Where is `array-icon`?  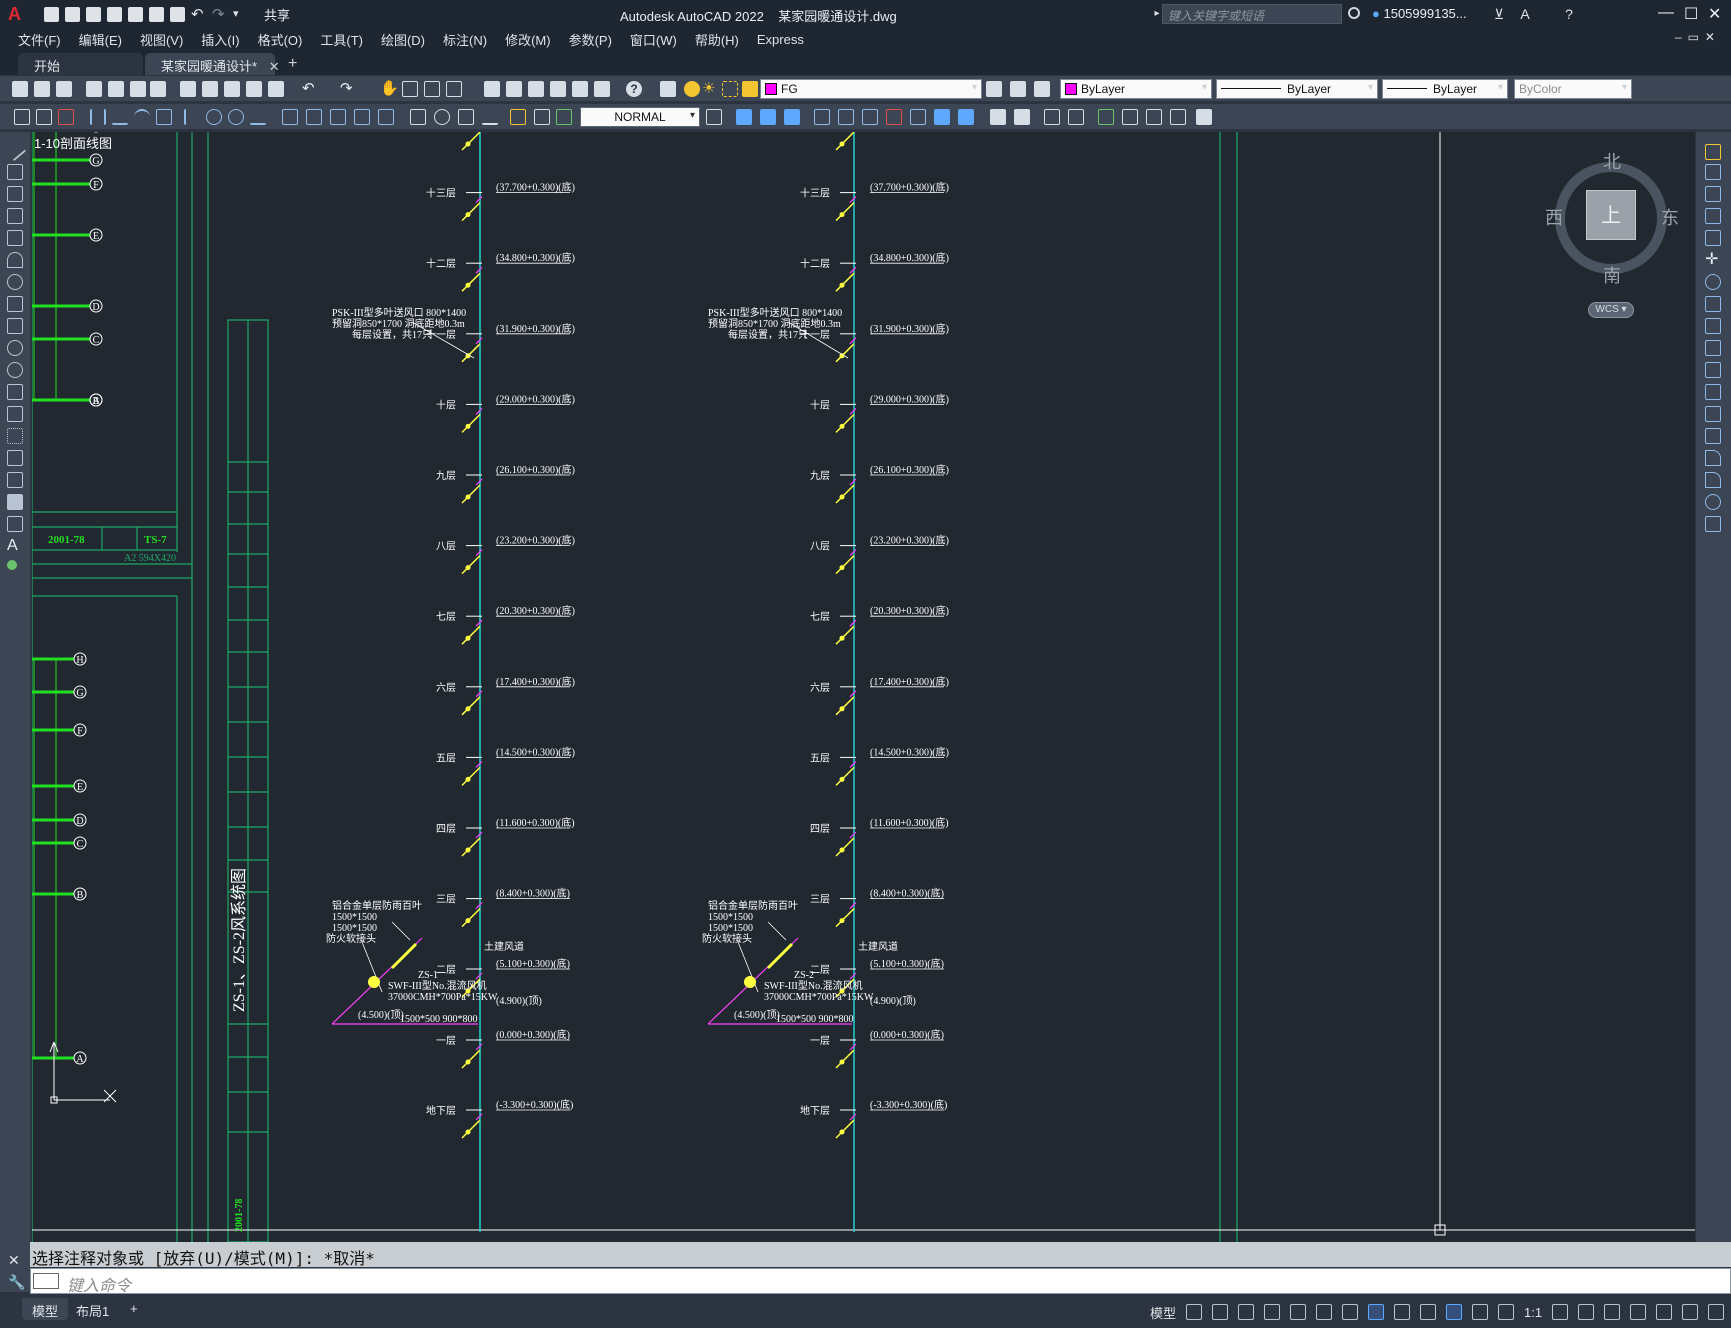
array-icon is located at coordinates (1713, 238).